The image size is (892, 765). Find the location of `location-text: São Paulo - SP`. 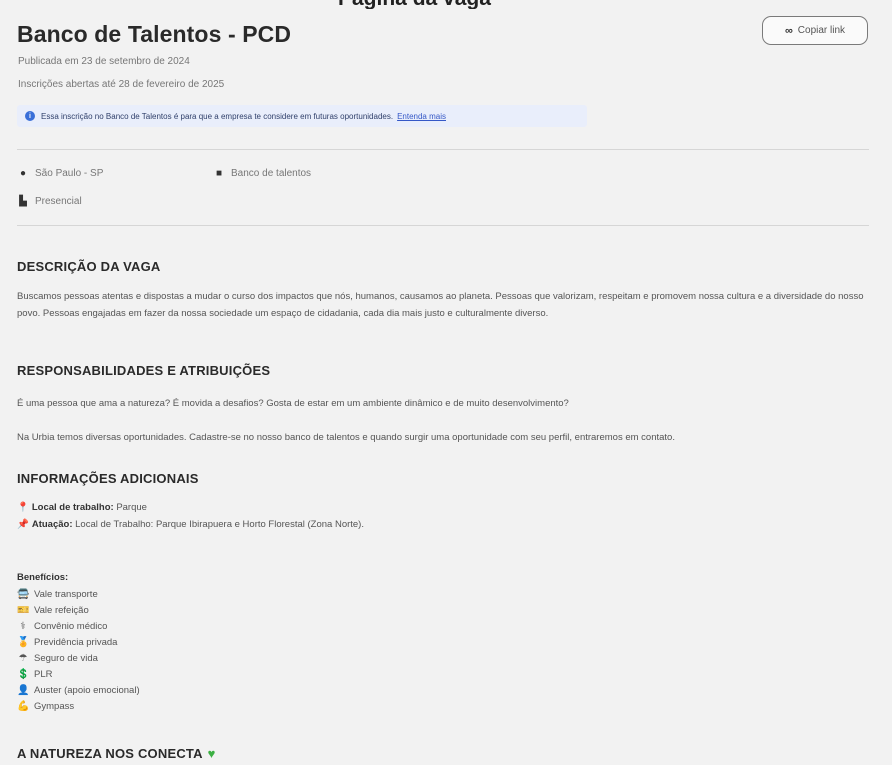

location-text: São Paulo - SP is located at coordinates (69, 173).